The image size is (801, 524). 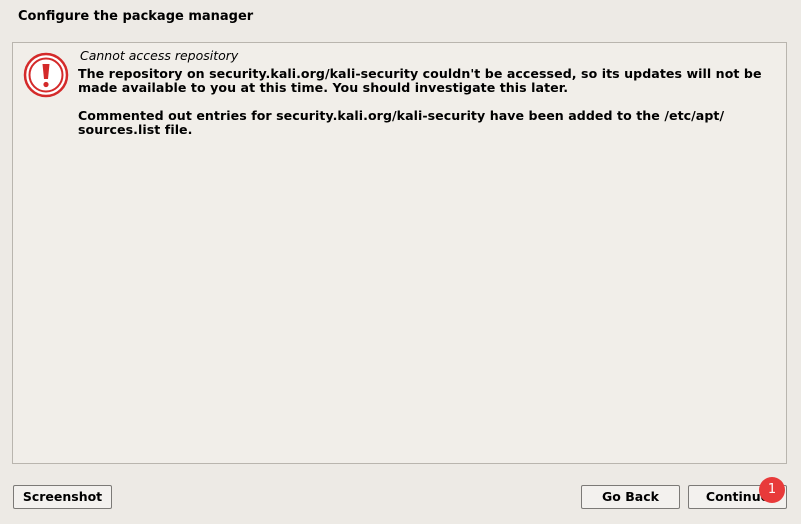 I want to click on go-back-button: Go Back, so click(x=630, y=497).